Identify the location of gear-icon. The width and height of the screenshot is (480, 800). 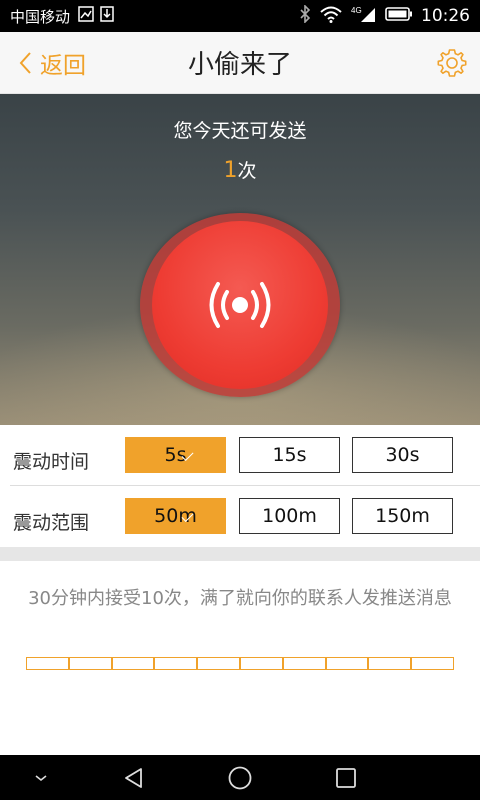
(452, 63).